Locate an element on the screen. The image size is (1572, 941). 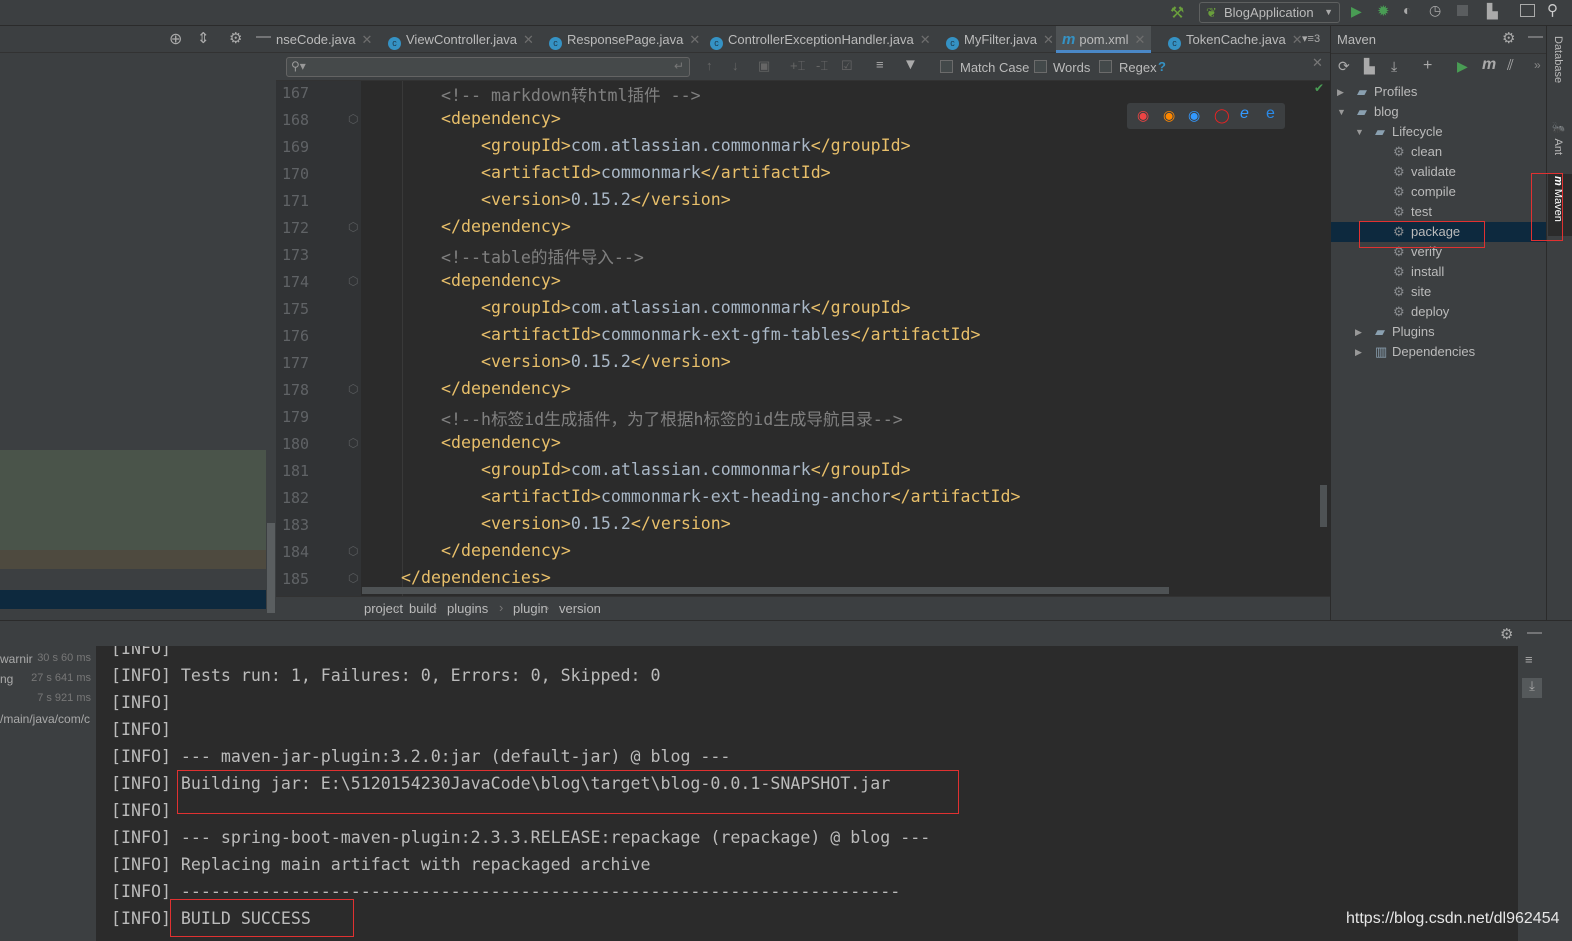
regex-label: Regex is located at coordinates (1138, 67).